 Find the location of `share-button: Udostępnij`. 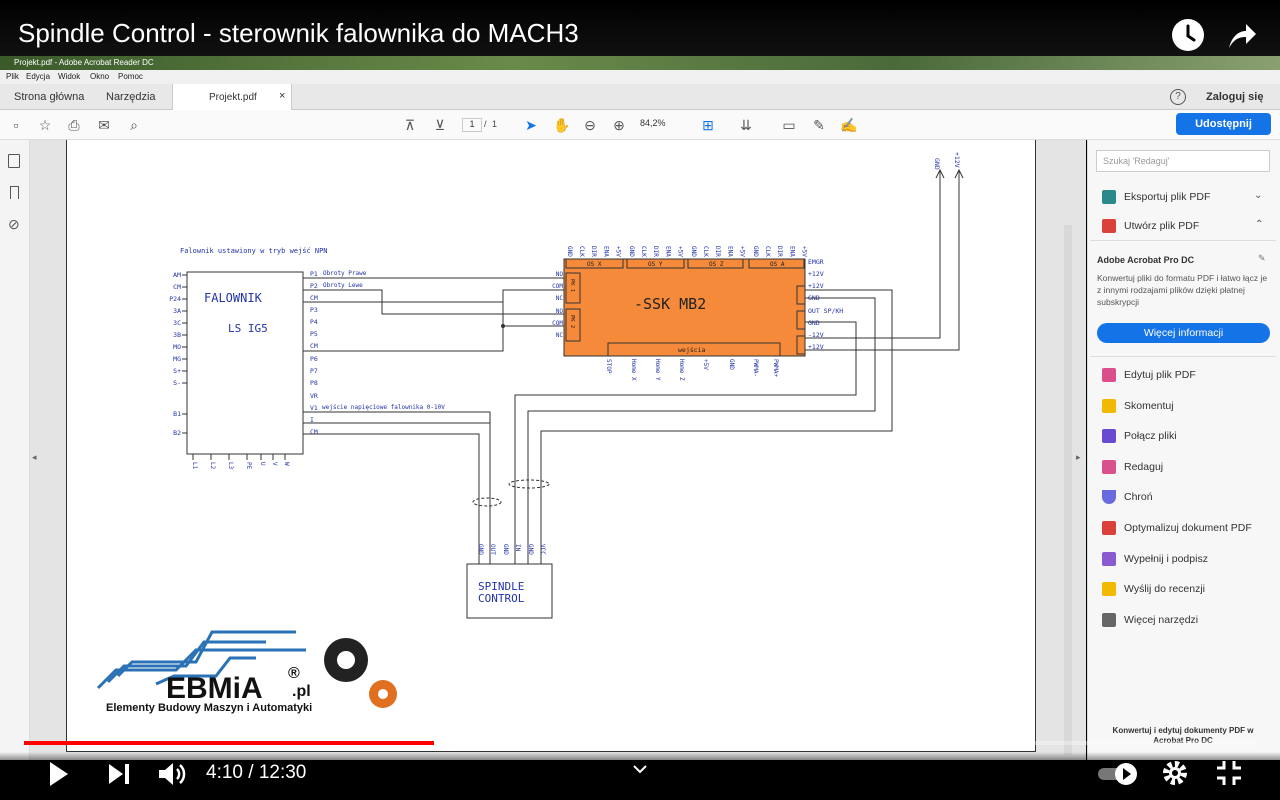

share-button: Udostępnij is located at coordinates (1223, 124).